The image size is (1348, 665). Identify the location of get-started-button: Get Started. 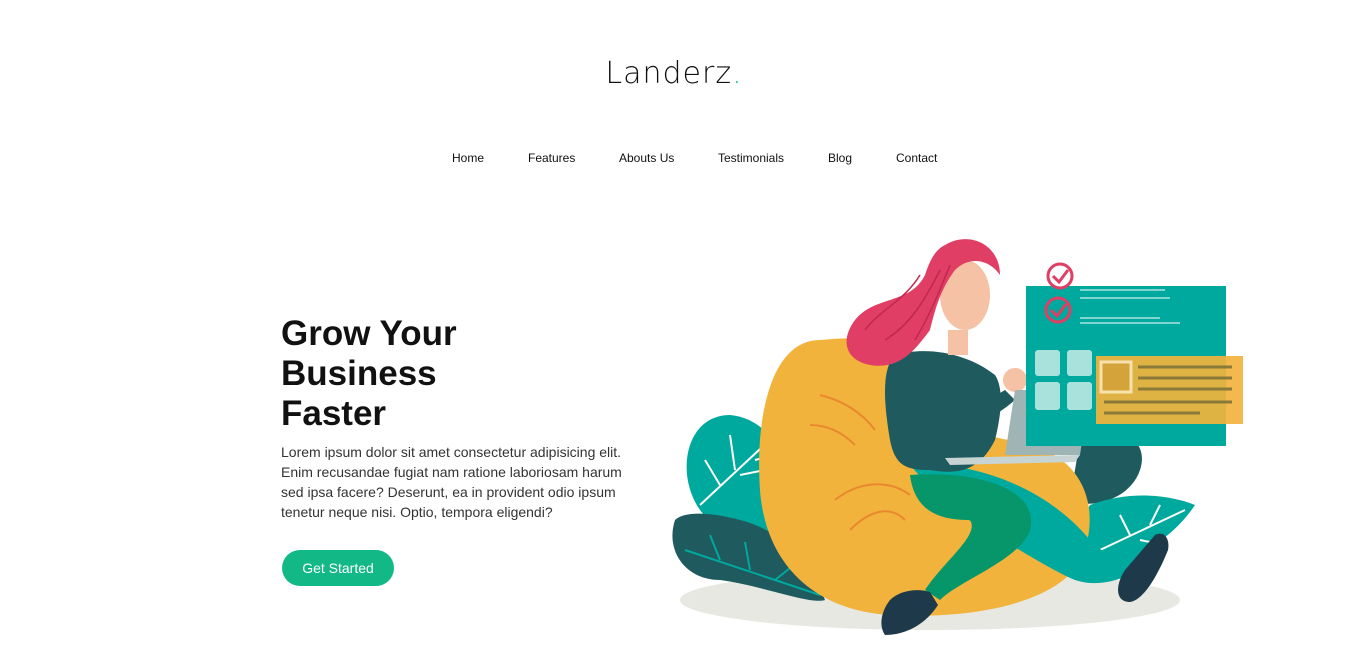
(338, 568).